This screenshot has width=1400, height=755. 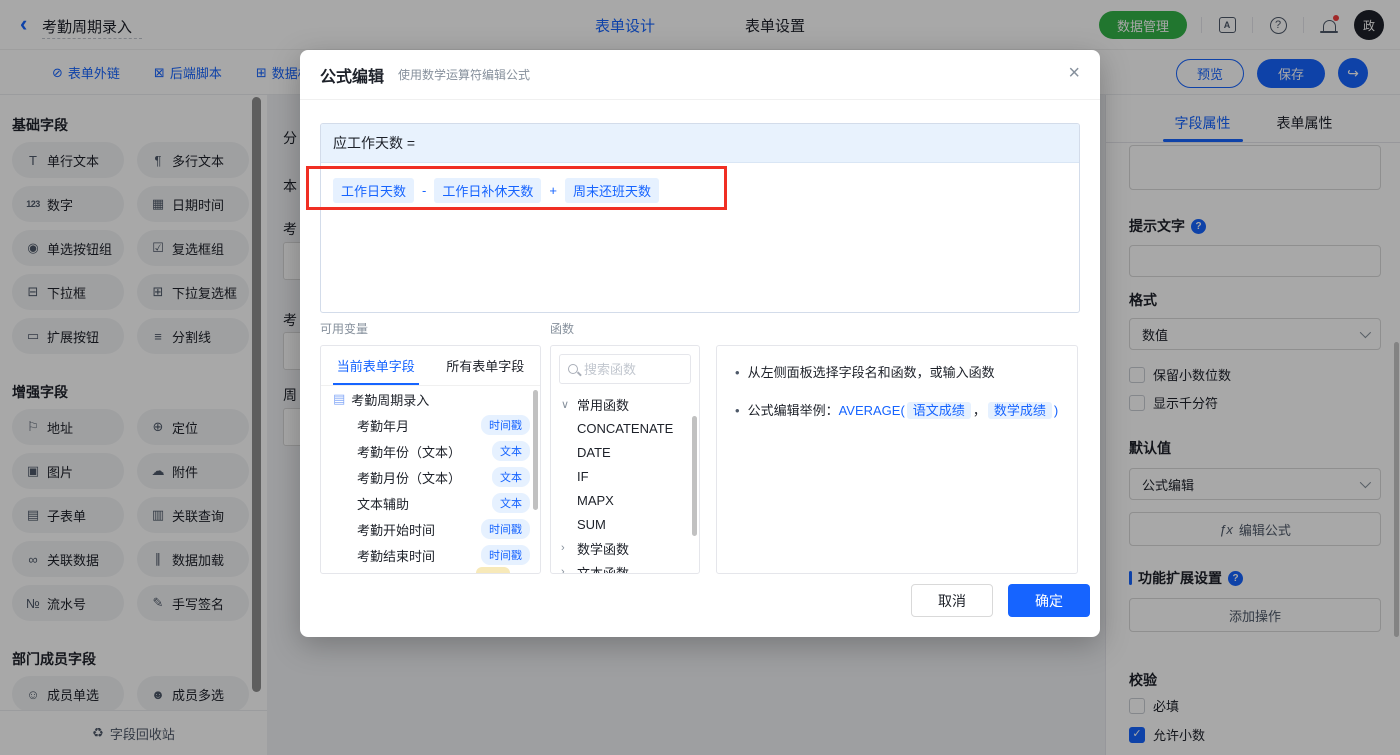 I want to click on variable-row: 文本辅助 文本, so click(x=430, y=503).